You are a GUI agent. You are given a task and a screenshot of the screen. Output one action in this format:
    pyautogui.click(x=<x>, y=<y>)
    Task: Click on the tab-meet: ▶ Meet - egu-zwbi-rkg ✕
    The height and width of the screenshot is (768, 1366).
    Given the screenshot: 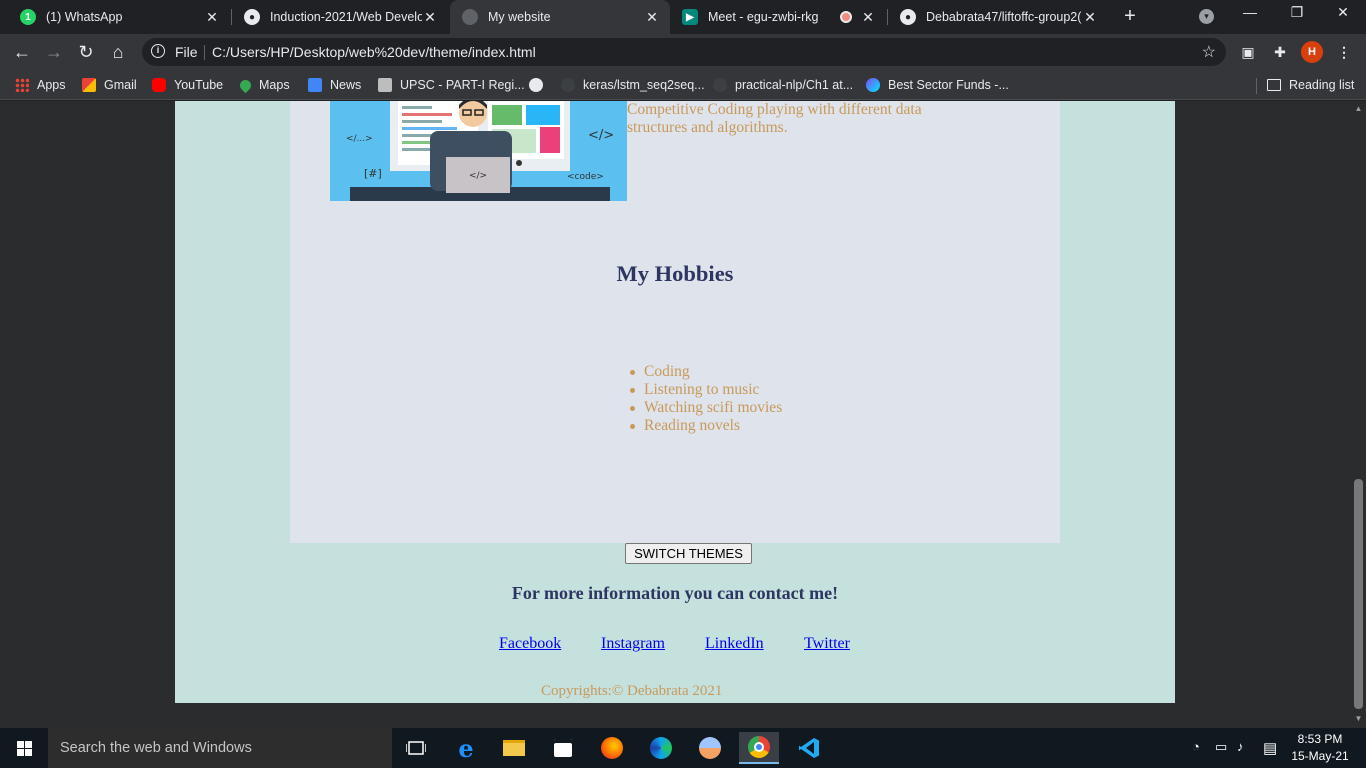 What is the action you would take?
    pyautogui.click(x=778, y=17)
    